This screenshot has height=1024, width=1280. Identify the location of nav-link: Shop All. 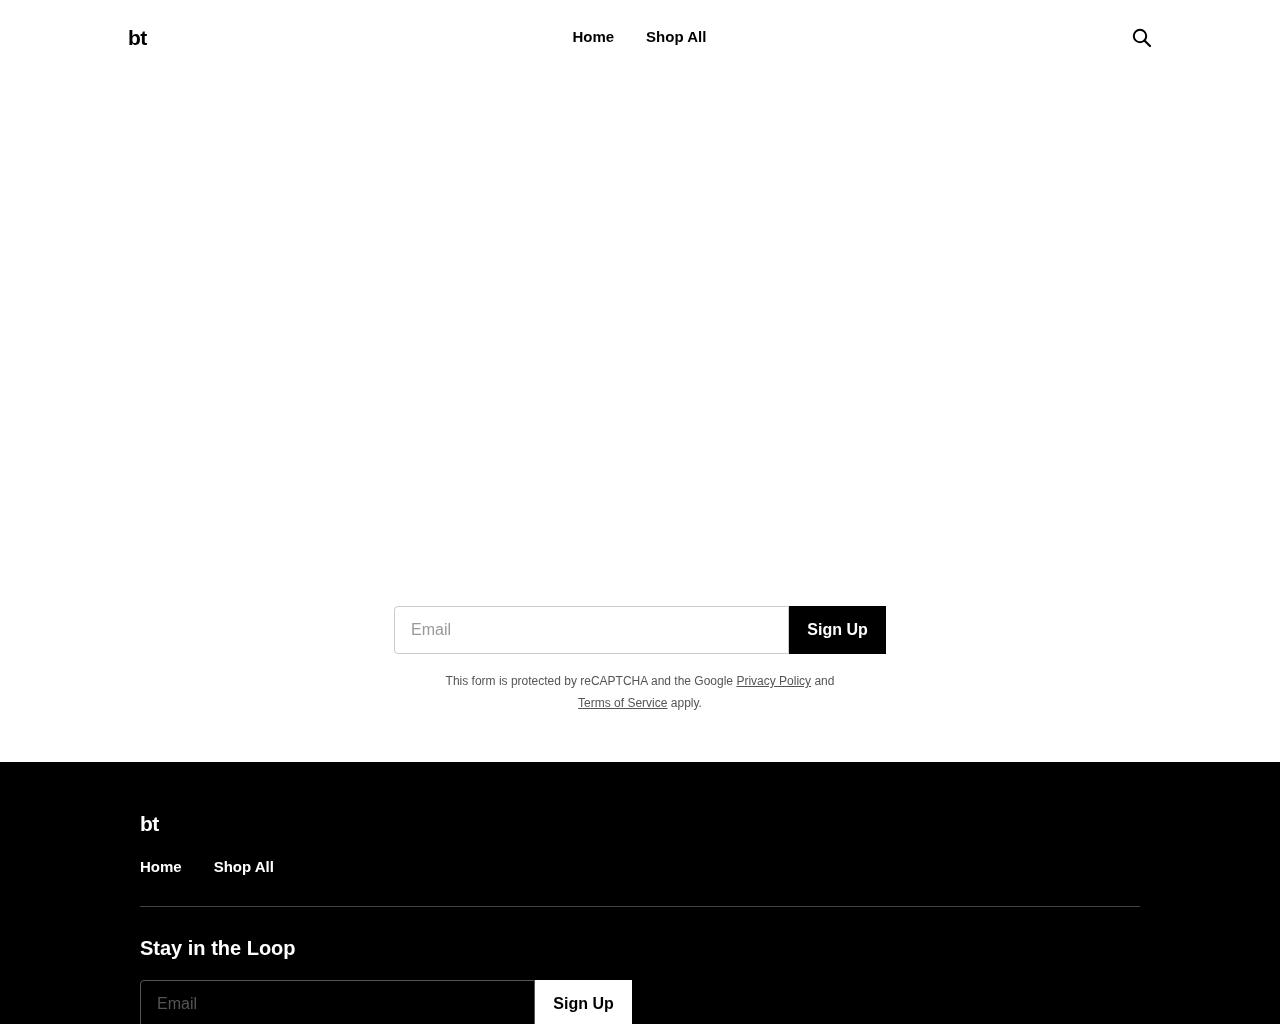
(676, 37).